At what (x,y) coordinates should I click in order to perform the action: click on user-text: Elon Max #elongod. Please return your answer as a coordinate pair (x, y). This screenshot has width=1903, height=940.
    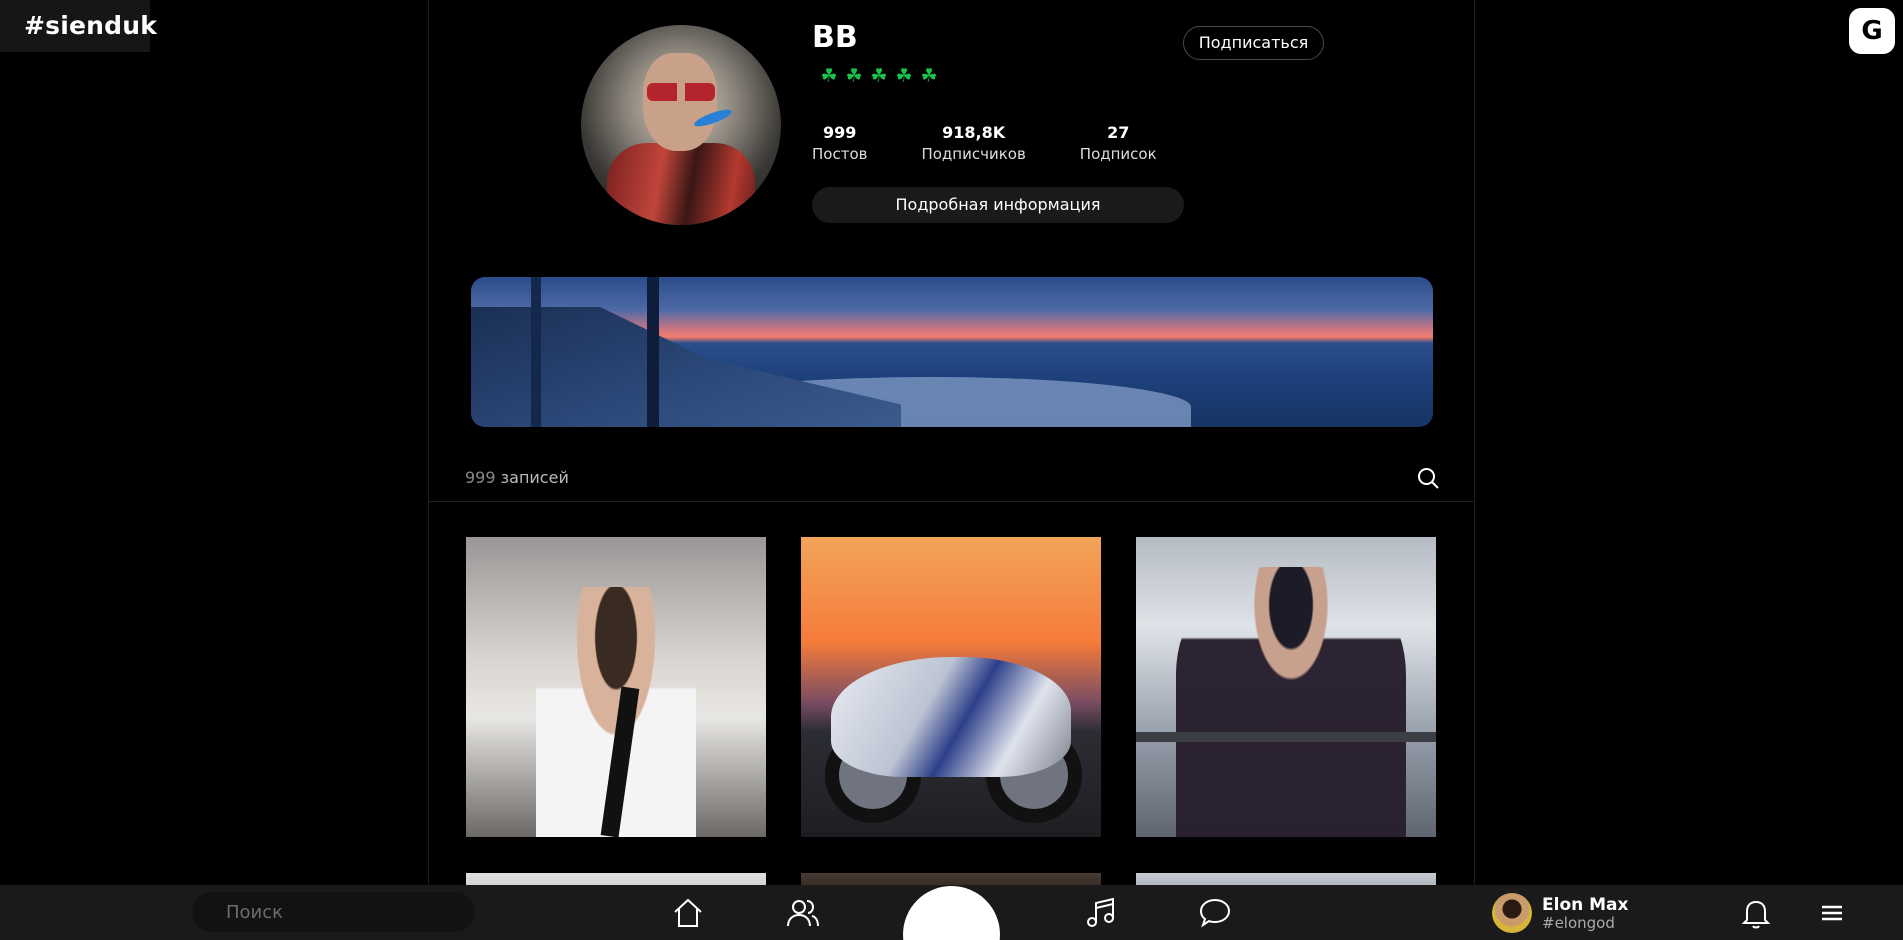
    Looking at the image, I should click on (1585, 913).